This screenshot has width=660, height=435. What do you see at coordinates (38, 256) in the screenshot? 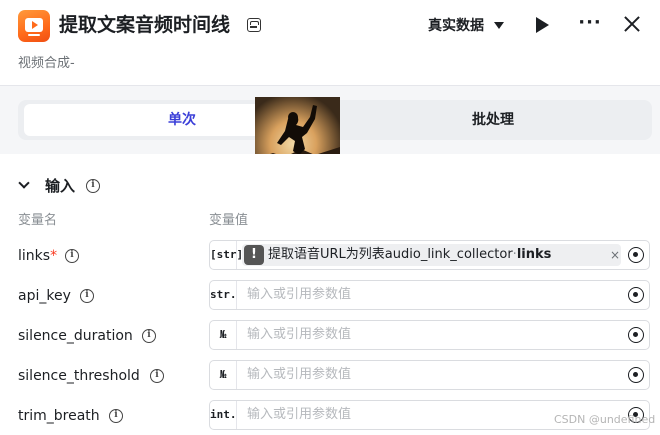
I see `param-label: links*` at bounding box center [38, 256].